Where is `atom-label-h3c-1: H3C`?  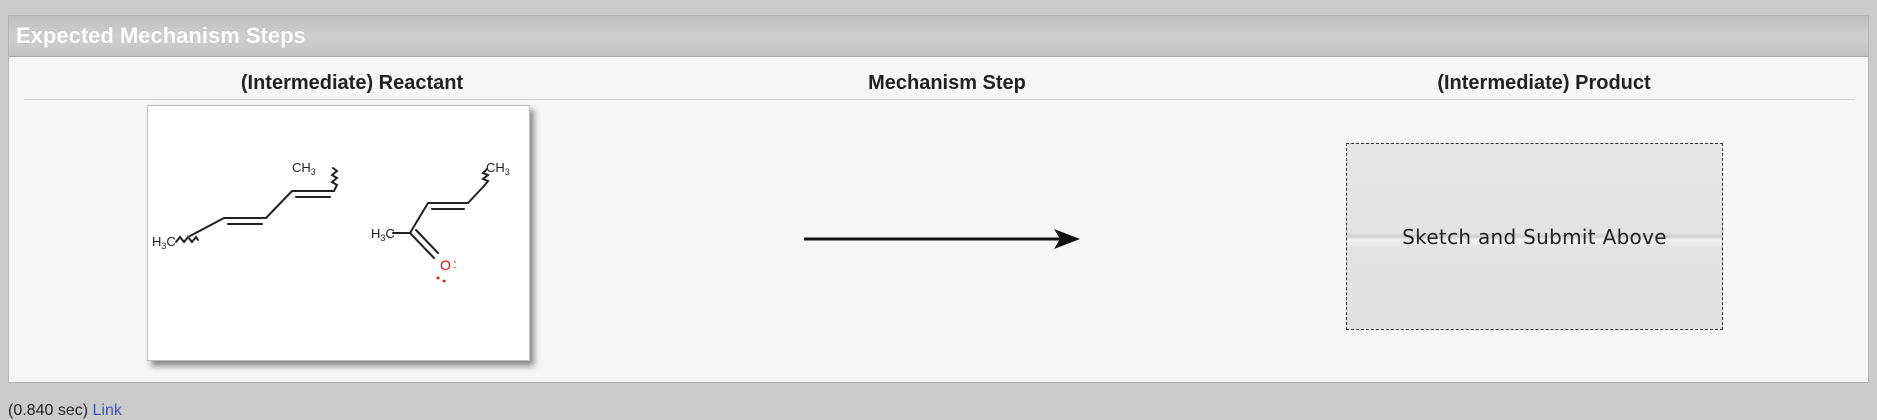
atom-label-h3c-1: H3C is located at coordinates (164, 242).